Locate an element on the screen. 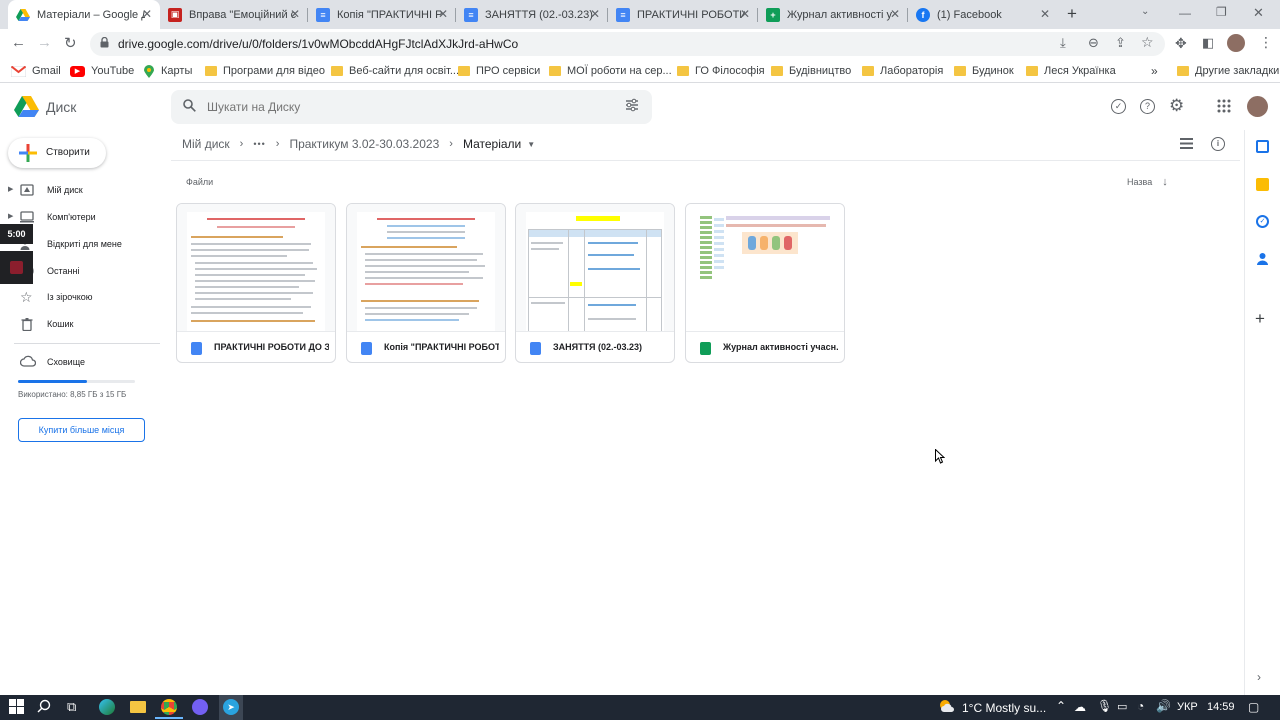  chevron-down-icon: ▼ is located at coordinates (531, 144).